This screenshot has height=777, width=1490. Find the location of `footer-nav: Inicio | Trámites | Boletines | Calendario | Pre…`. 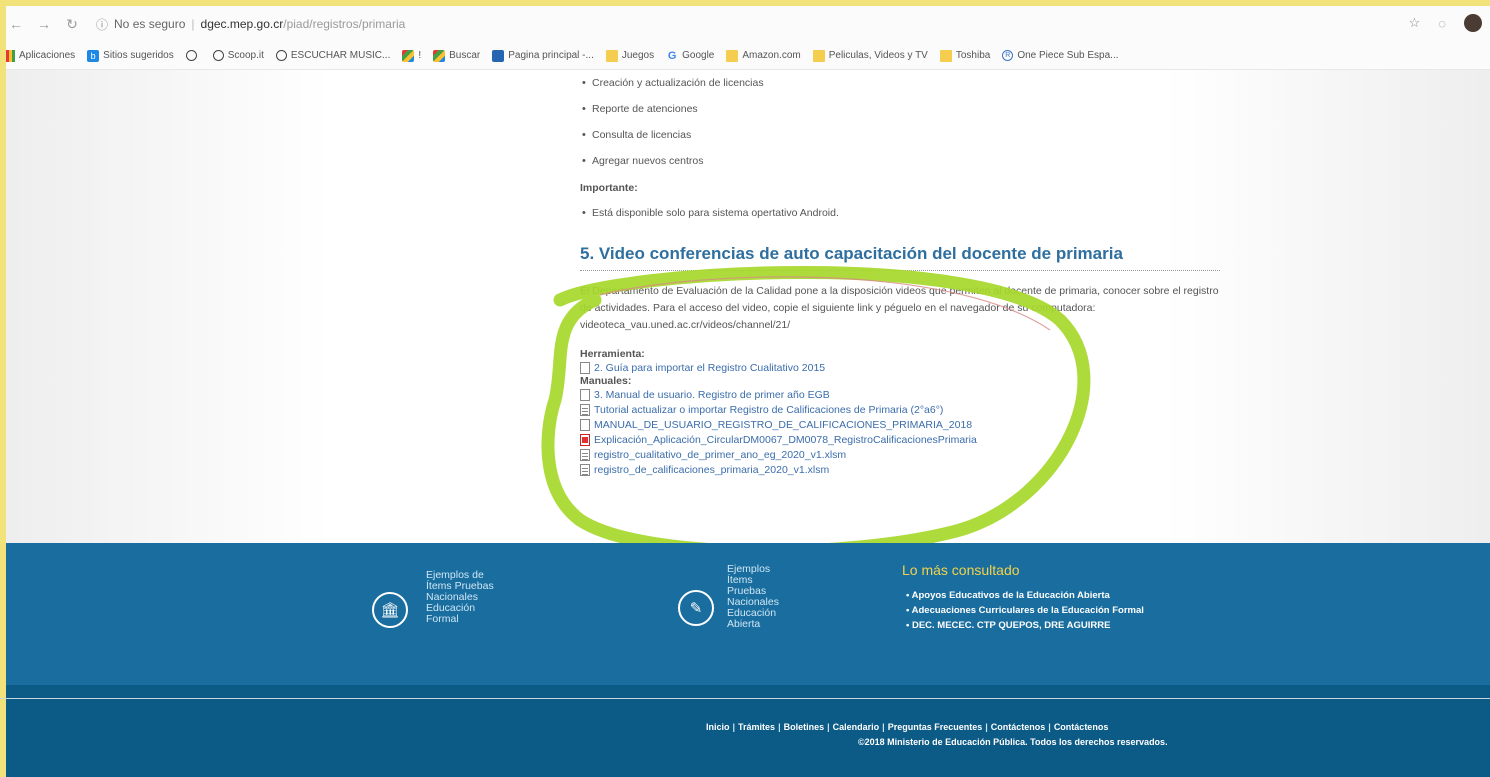

footer-nav: Inicio | Trámites | Boletines | Calendario | Pre… is located at coordinates (908, 727).